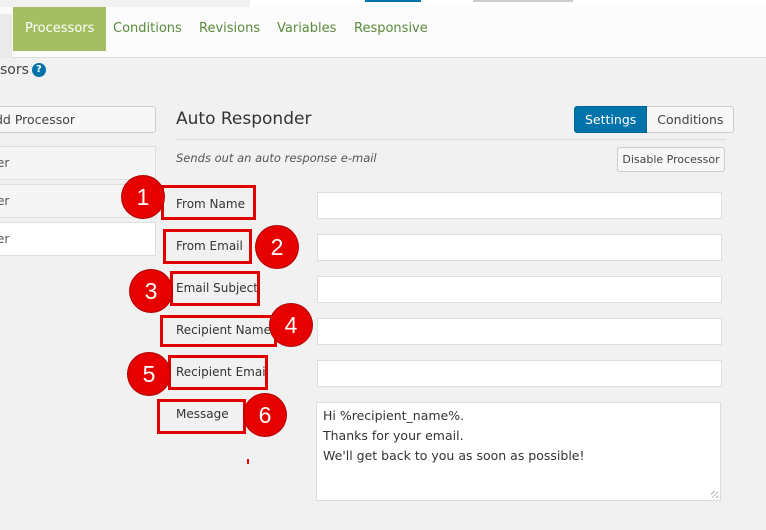 This screenshot has height=530, width=766. I want to click on processor-list-item: er, so click(78, 163).